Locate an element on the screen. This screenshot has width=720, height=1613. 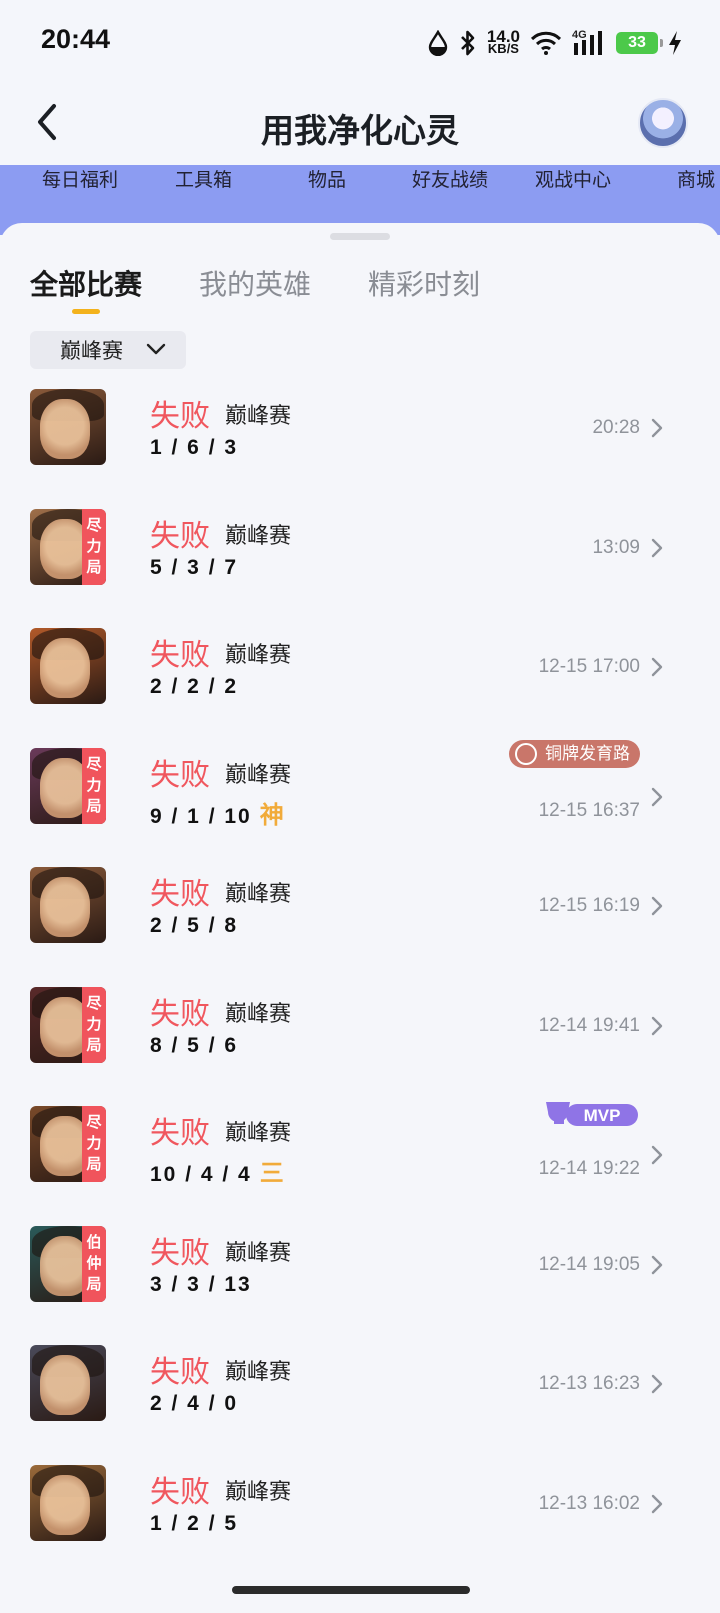
match-time: 12-13 16:23 is located at coordinates (589, 1383).